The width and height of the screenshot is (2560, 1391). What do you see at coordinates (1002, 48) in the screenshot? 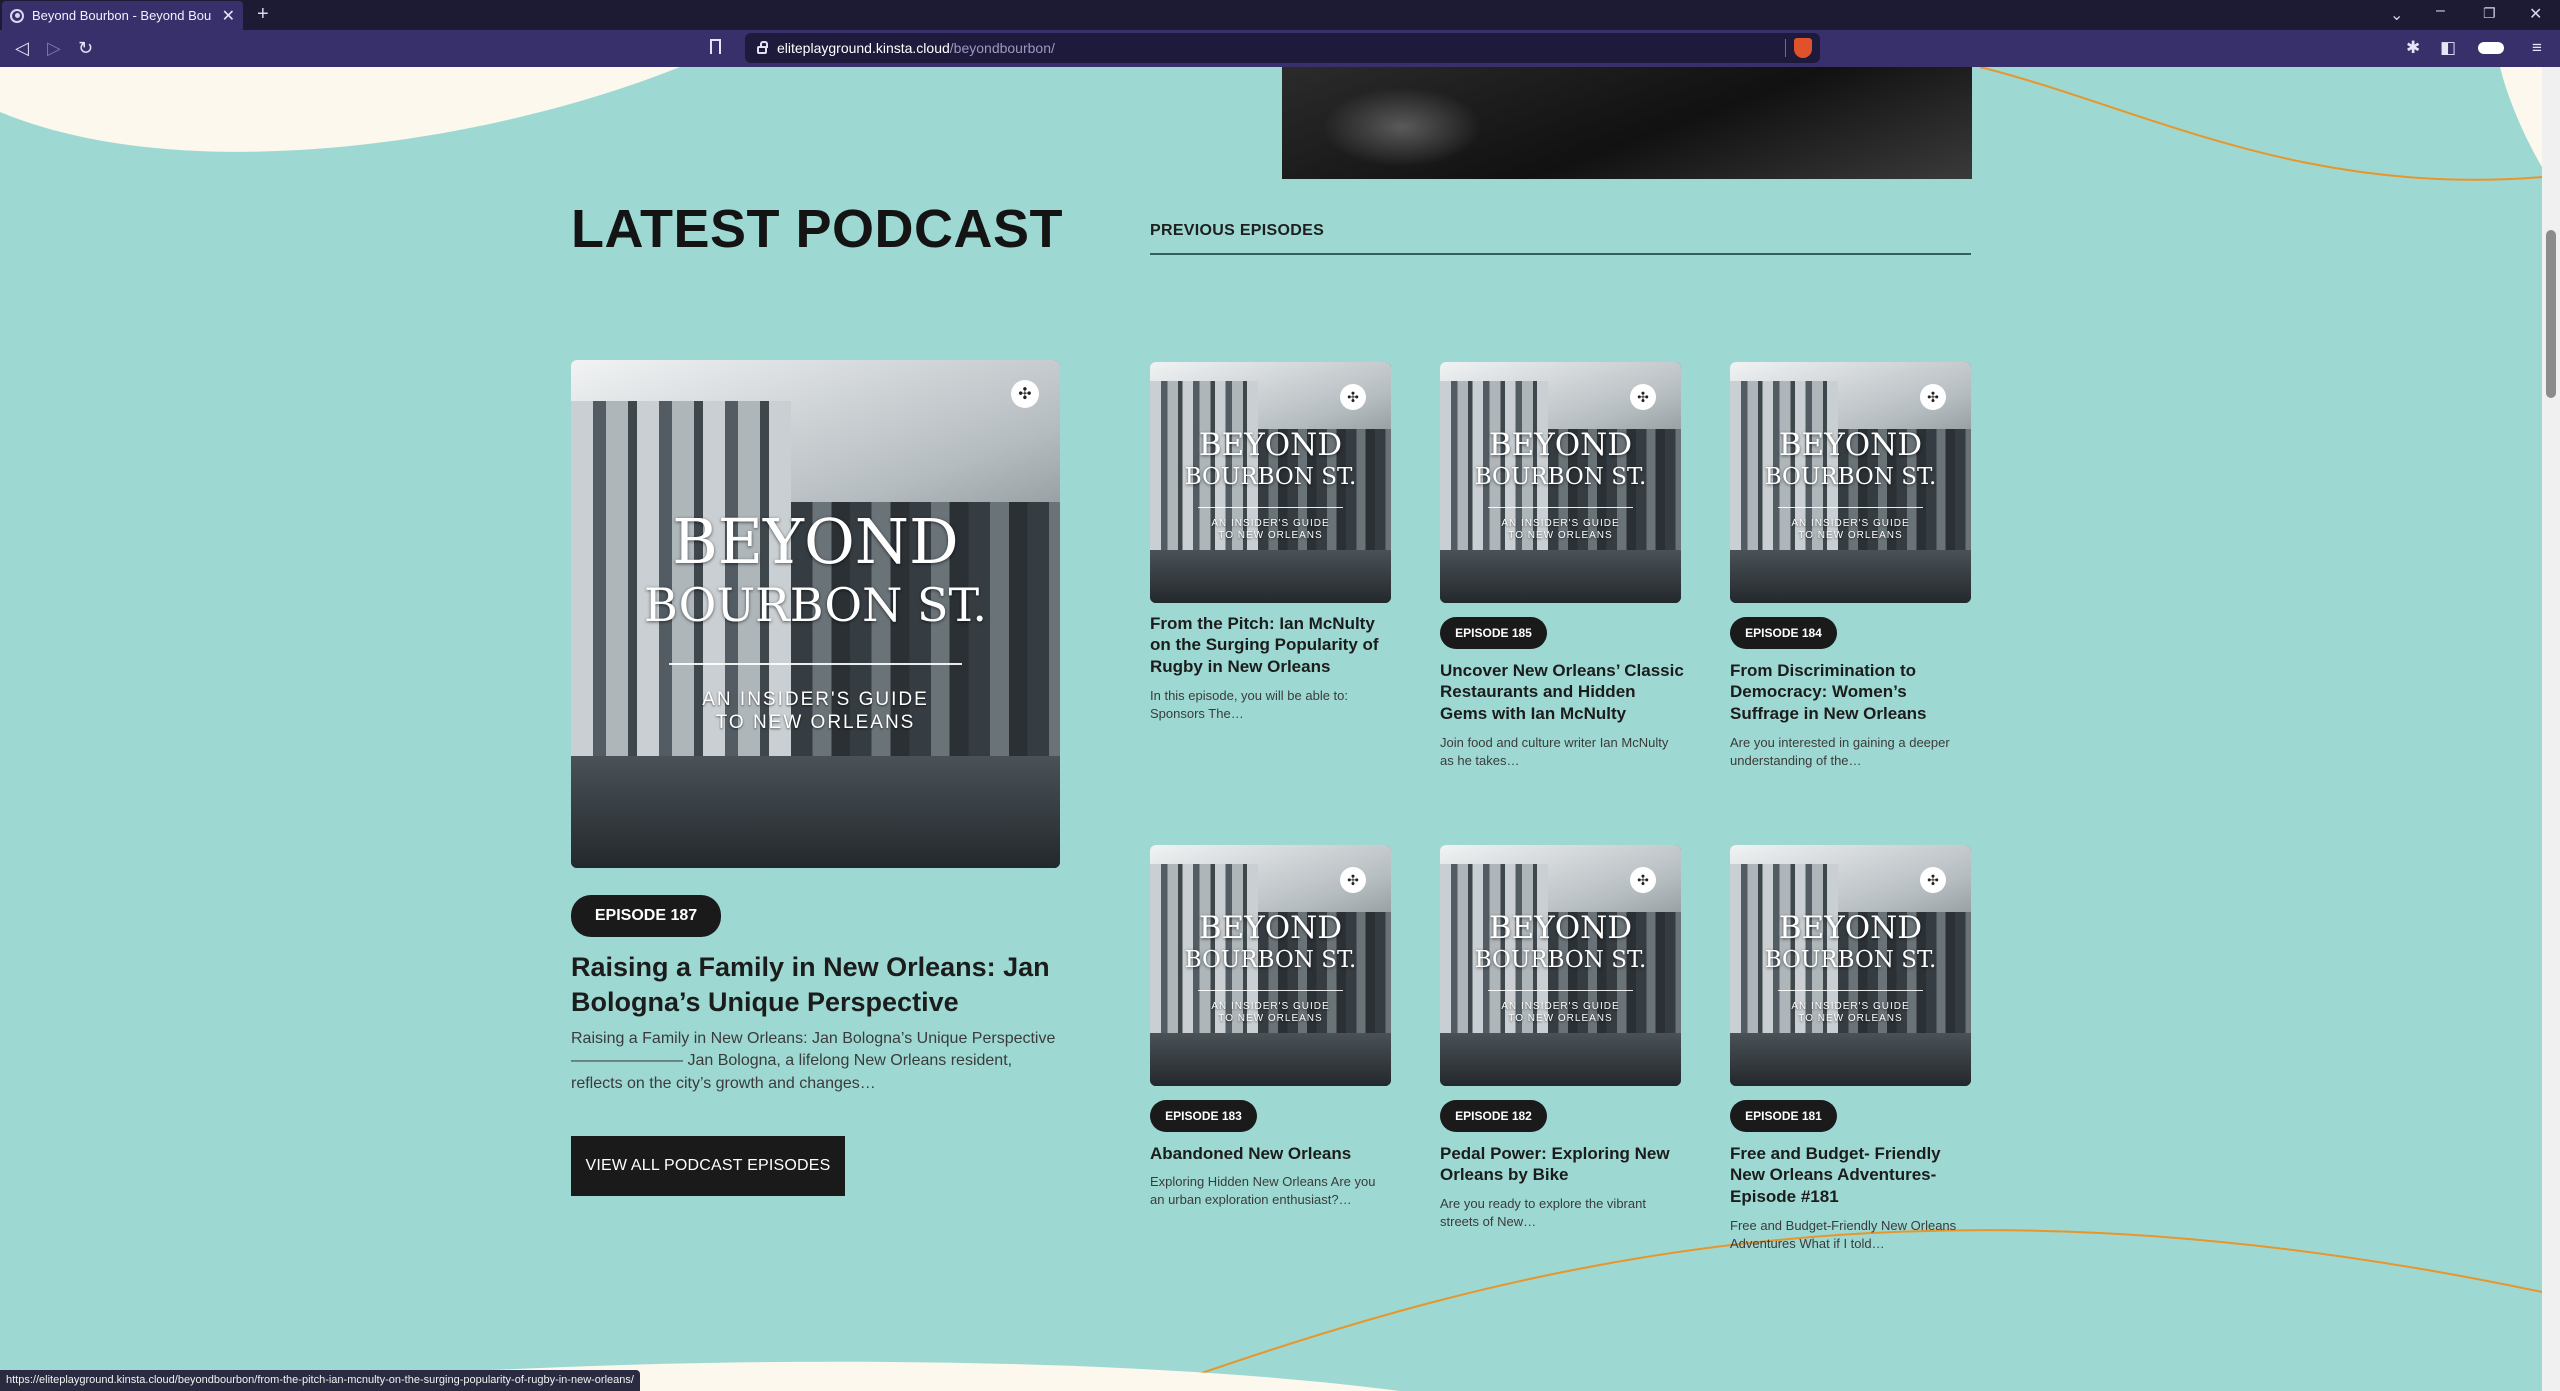
I see `url-path: /beyondbourbon/` at bounding box center [1002, 48].